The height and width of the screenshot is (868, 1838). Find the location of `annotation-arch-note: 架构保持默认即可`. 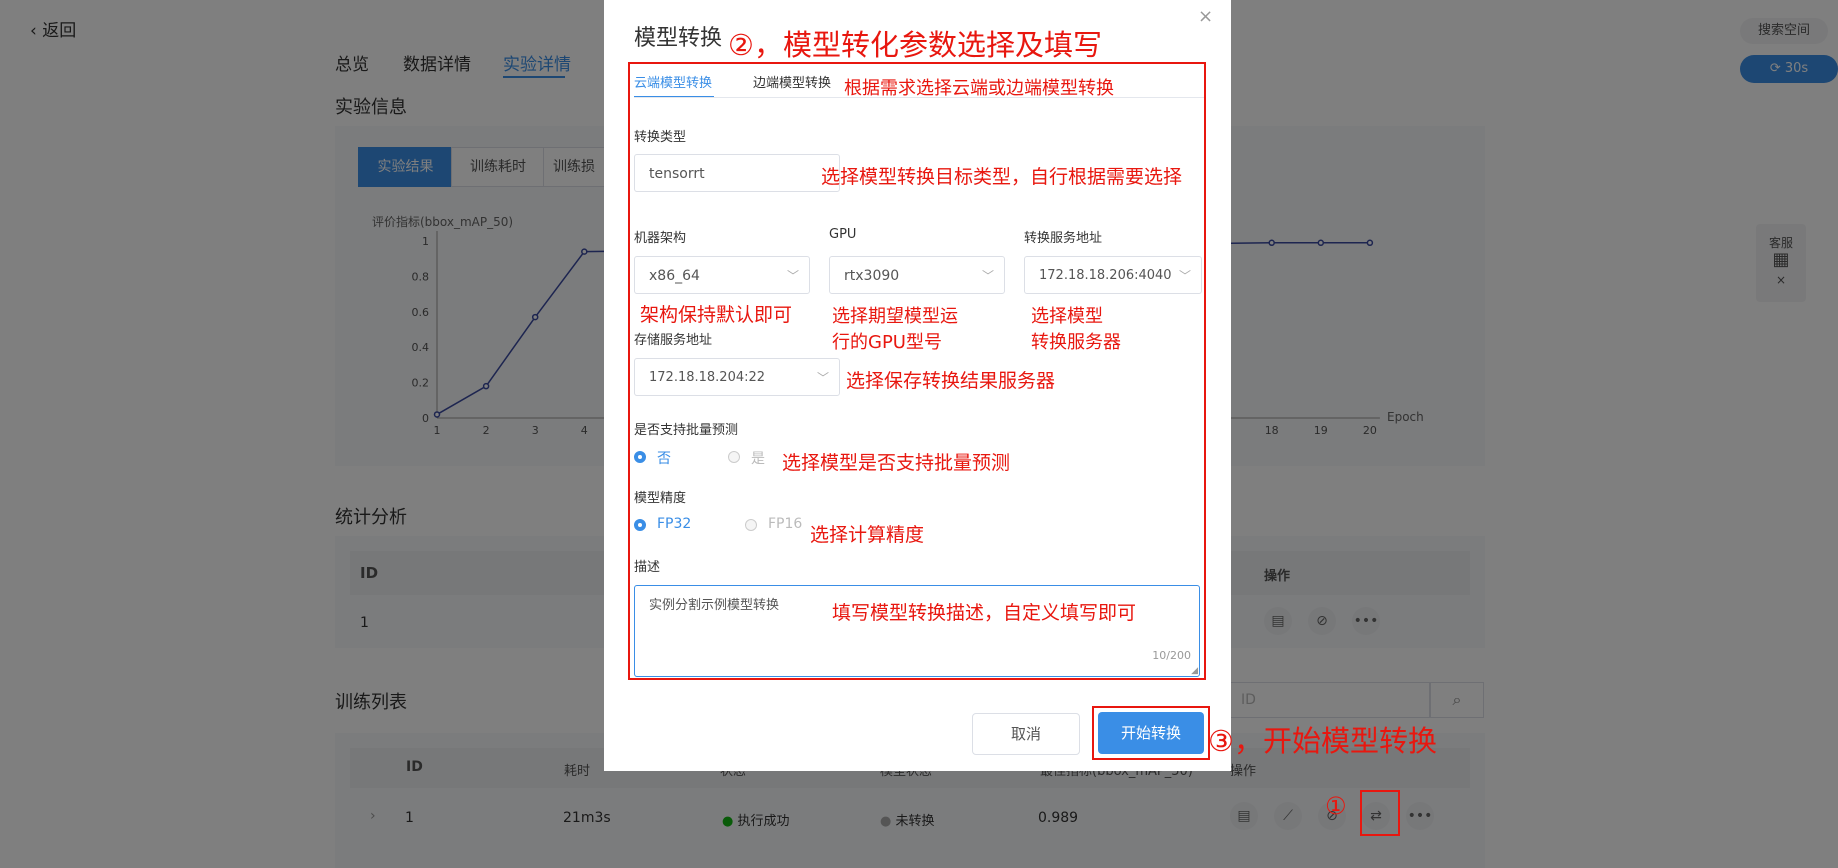

annotation-arch-note: 架构保持默认即可 is located at coordinates (716, 315).